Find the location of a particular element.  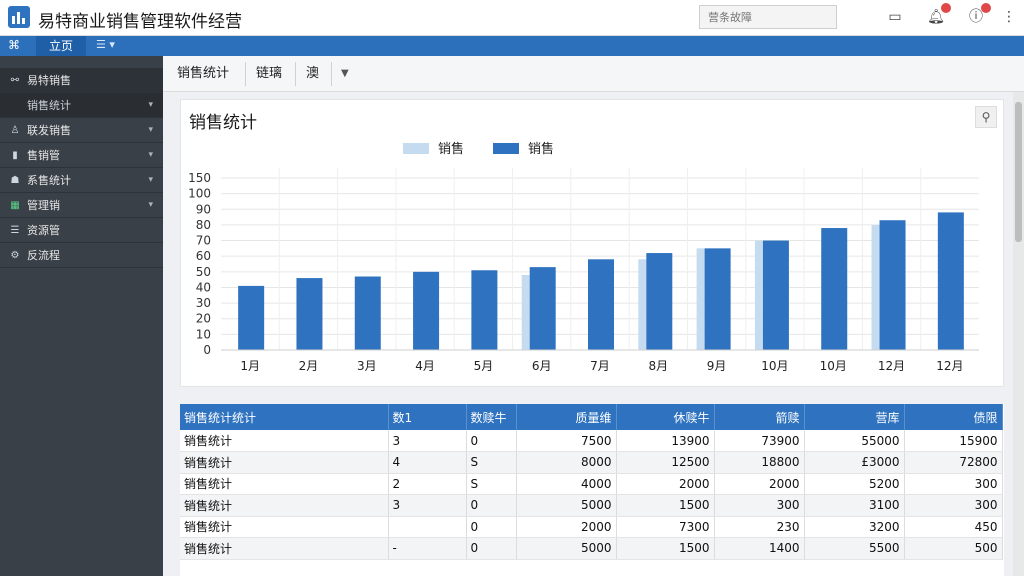

search-input is located at coordinates (768, 17).